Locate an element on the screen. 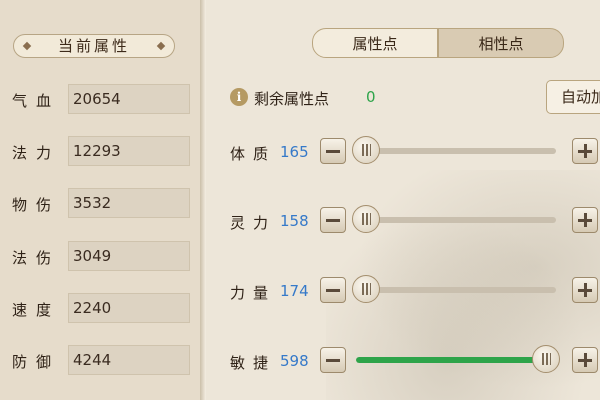  auto-allocate-button: 自动加点 is located at coordinates (573, 97).